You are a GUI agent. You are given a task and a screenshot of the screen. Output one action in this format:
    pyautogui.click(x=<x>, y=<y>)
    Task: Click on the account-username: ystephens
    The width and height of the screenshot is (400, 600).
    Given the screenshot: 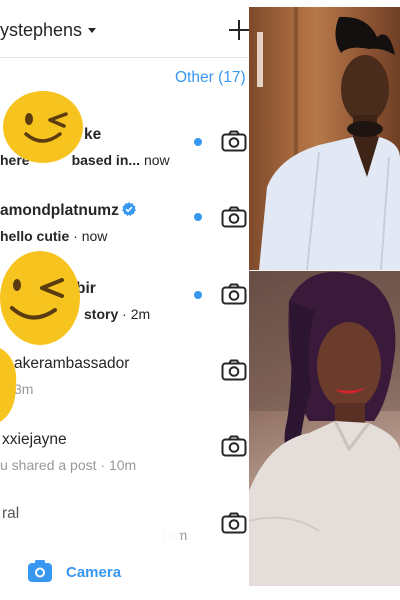 What is the action you would take?
    pyautogui.click(x=41, y=30)
    